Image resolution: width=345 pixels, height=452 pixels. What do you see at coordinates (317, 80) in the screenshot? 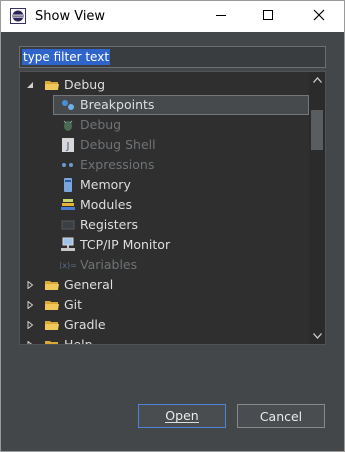
I see `scroll-up-icon` at bounding box center [317, 80].